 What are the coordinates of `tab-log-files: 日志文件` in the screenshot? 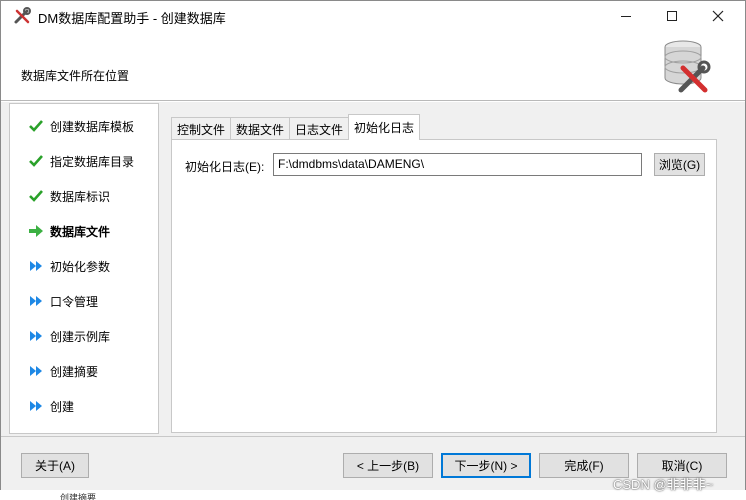 It's located at (319, 128).